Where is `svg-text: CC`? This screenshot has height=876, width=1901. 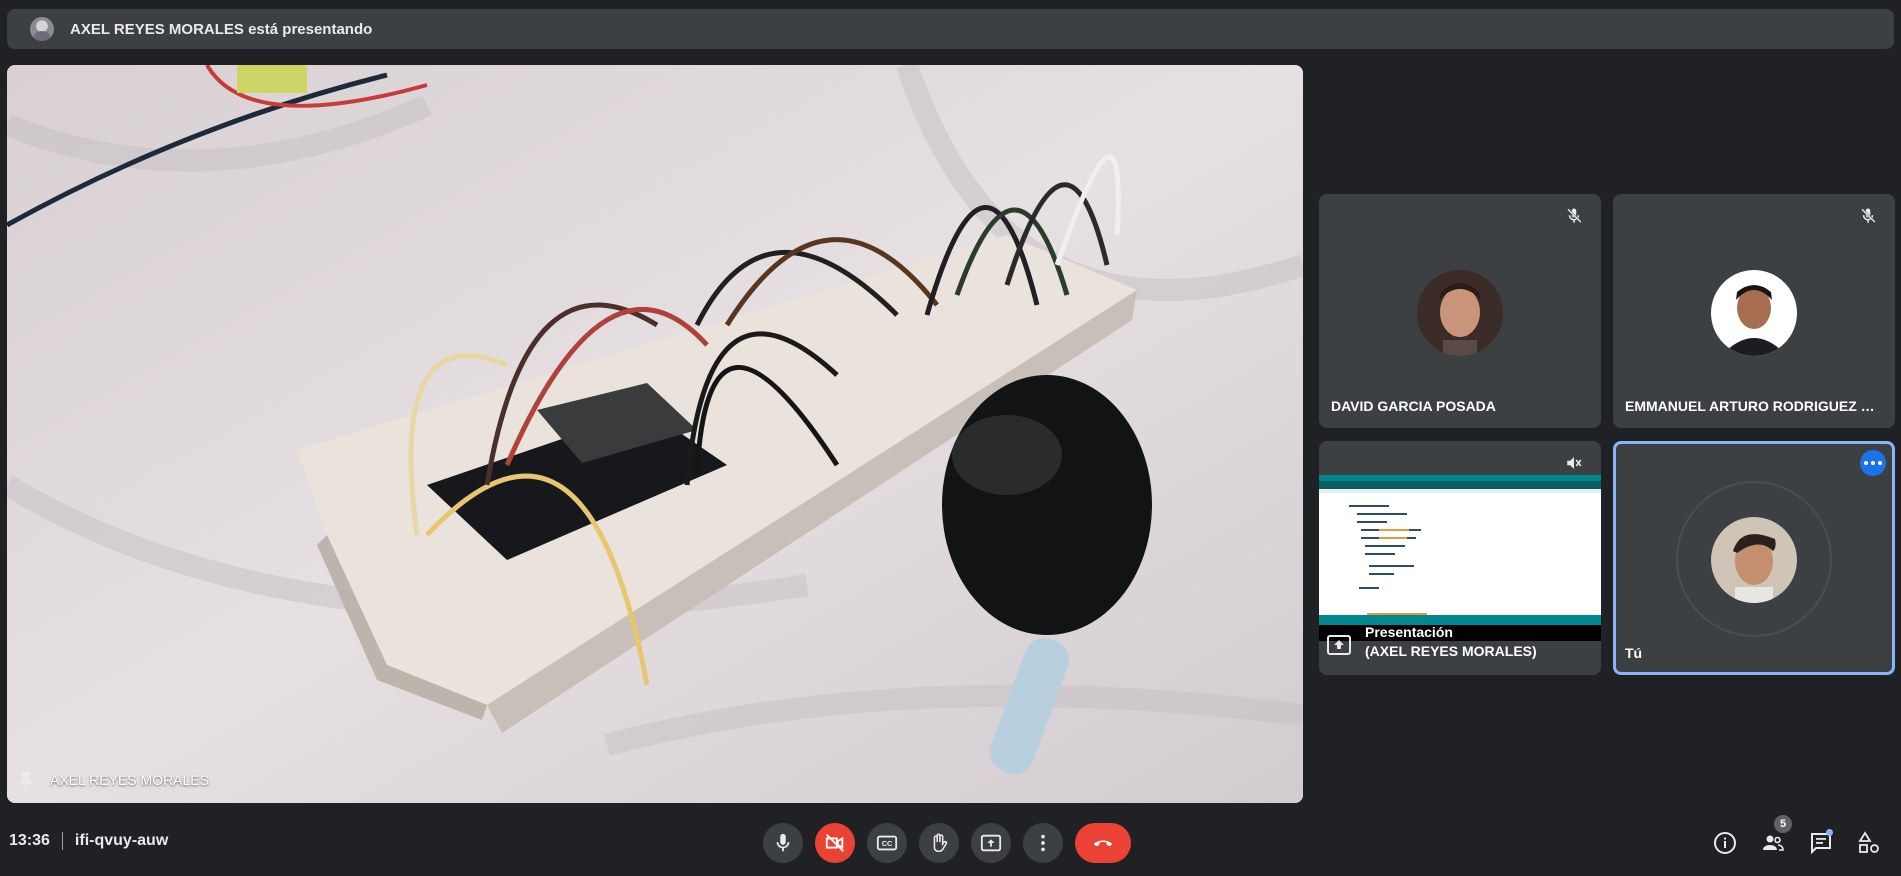
svg-text: CC is located at coordinates (887, 843).